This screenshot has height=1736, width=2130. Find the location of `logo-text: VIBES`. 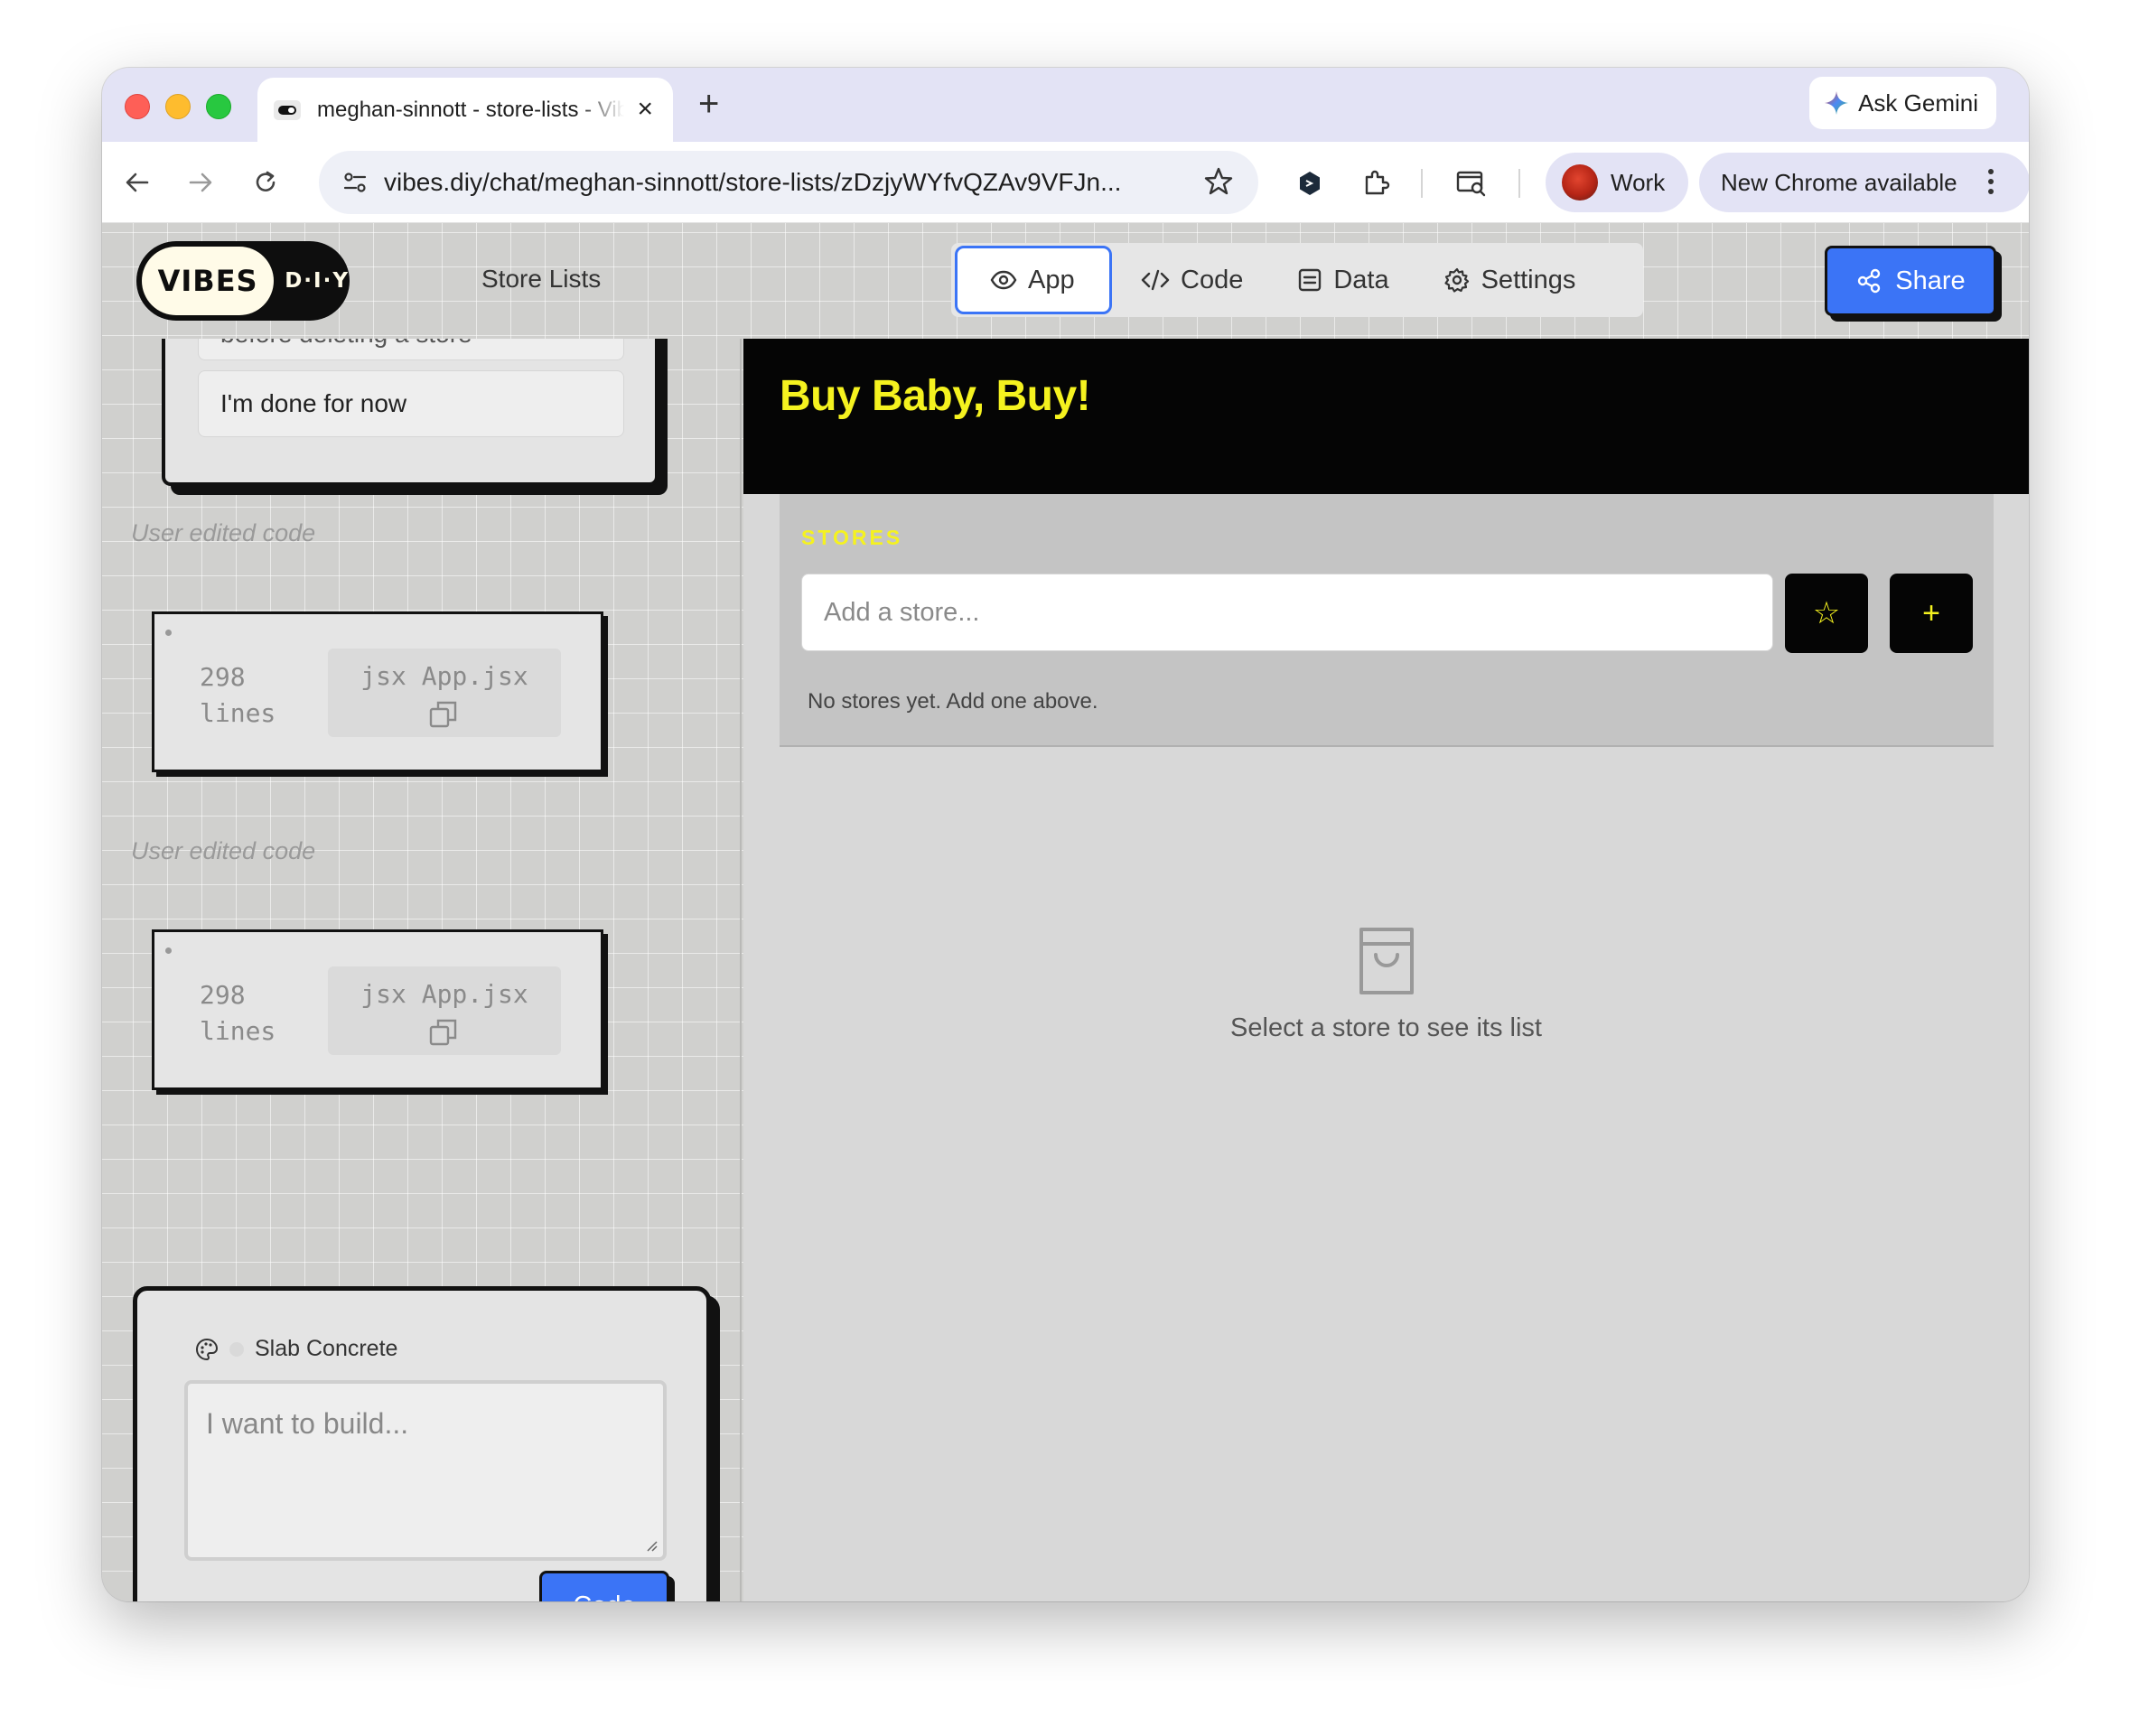

logo-text: VIBES is located at coordinates (208, 281).